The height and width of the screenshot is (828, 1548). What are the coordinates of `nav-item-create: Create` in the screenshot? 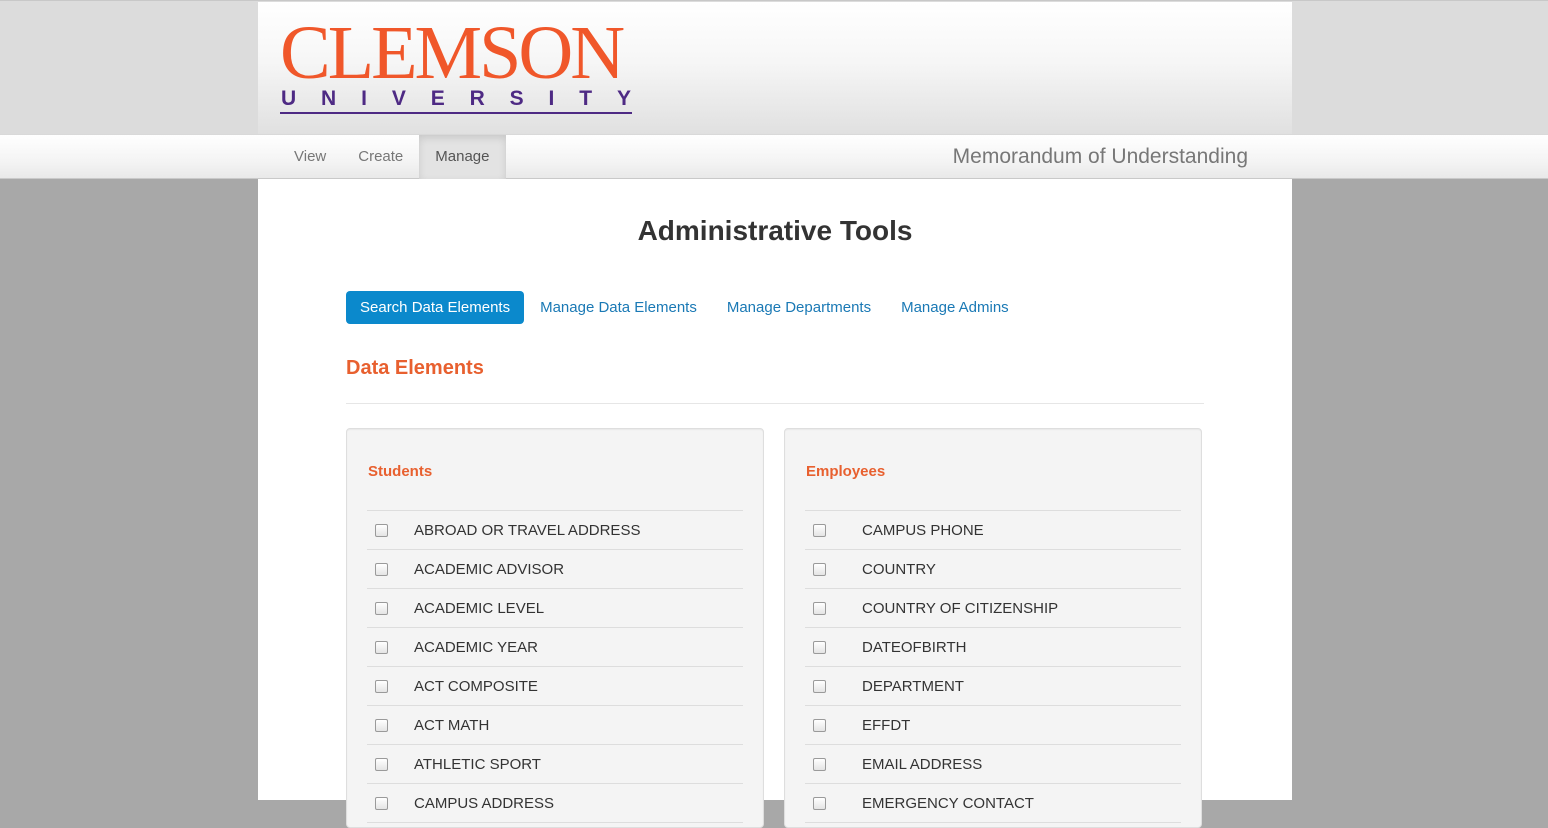 It's located at (380, 157).